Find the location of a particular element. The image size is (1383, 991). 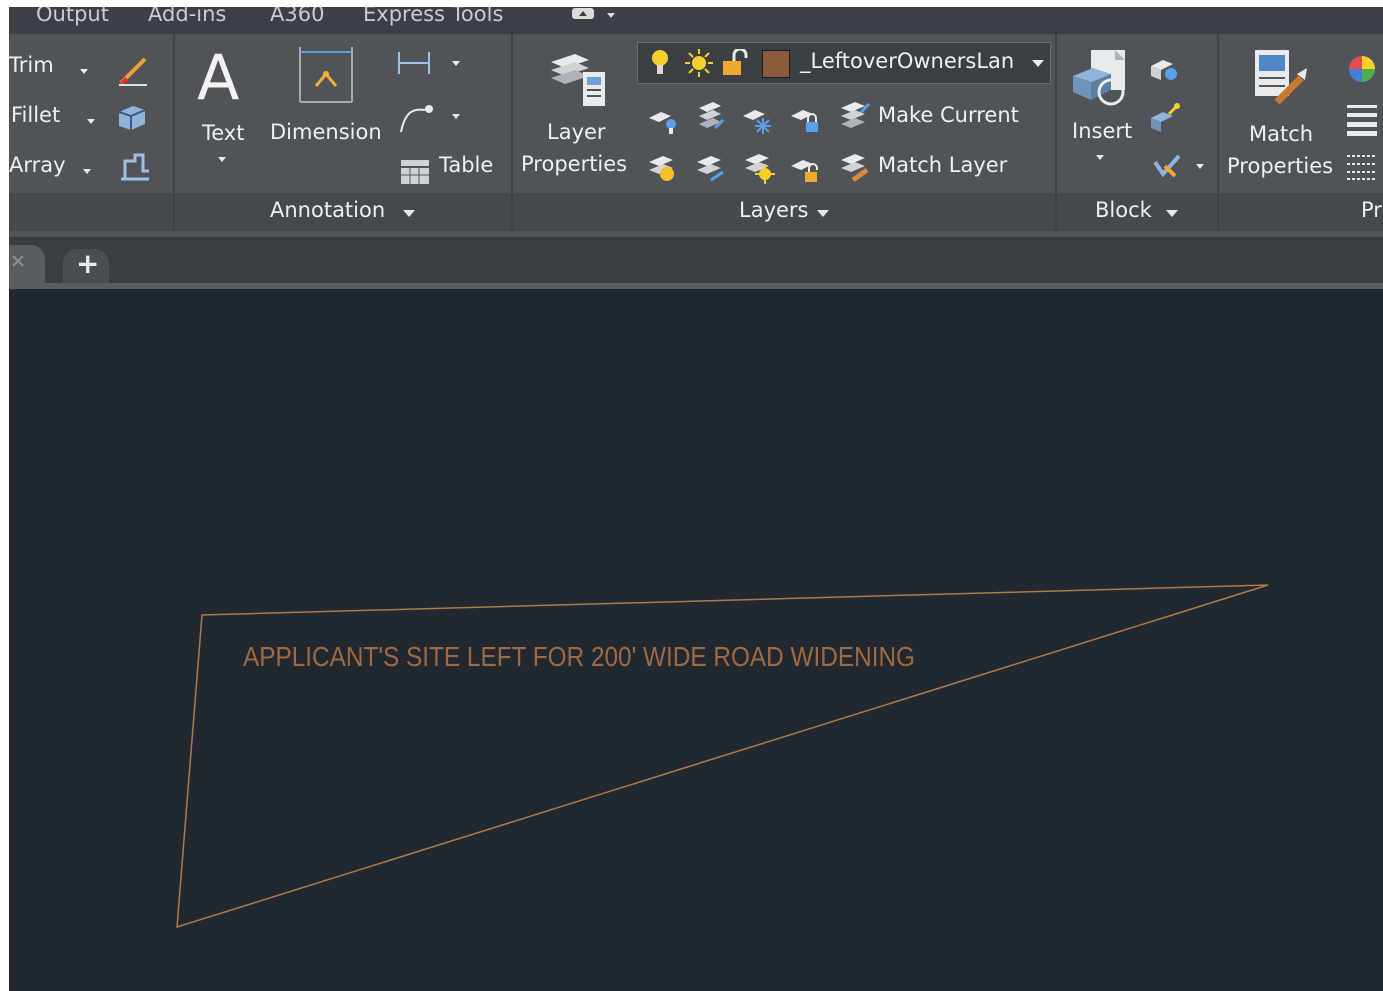

stretch-icon is located at coordinates (135, 171).